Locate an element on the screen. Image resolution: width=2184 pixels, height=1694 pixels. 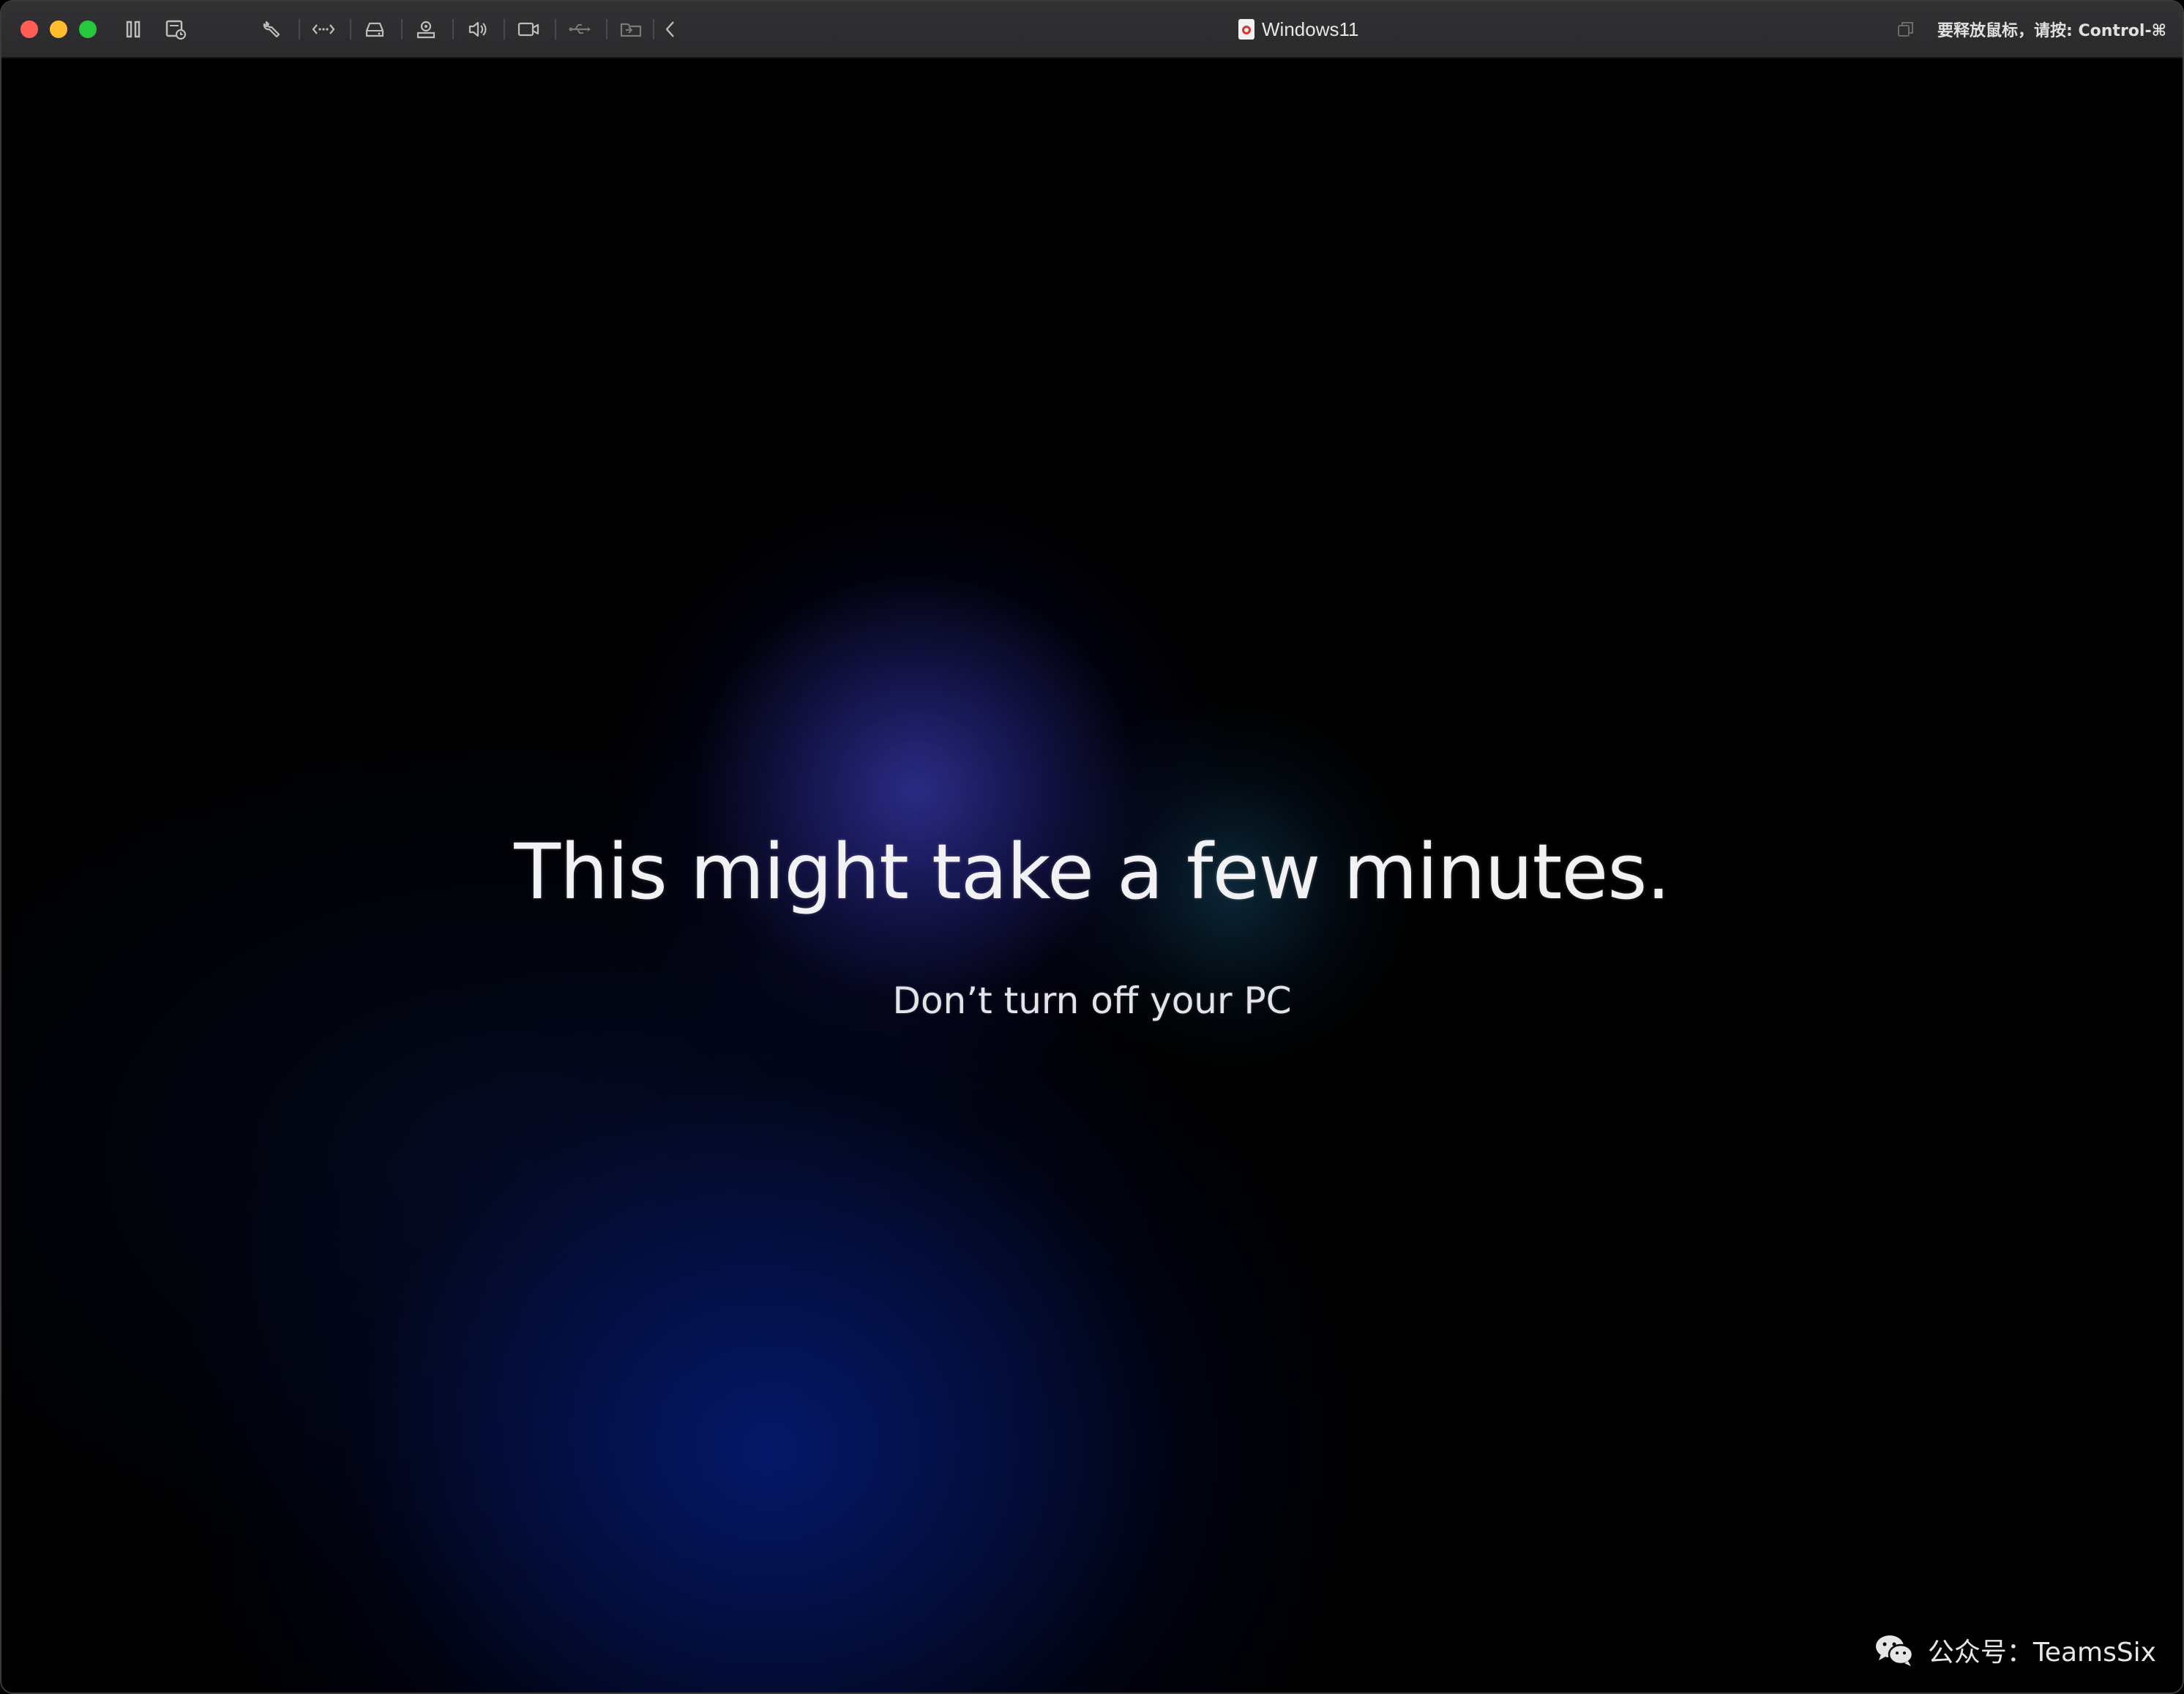
wechat-icon is located at coordinates (1895, 1651).